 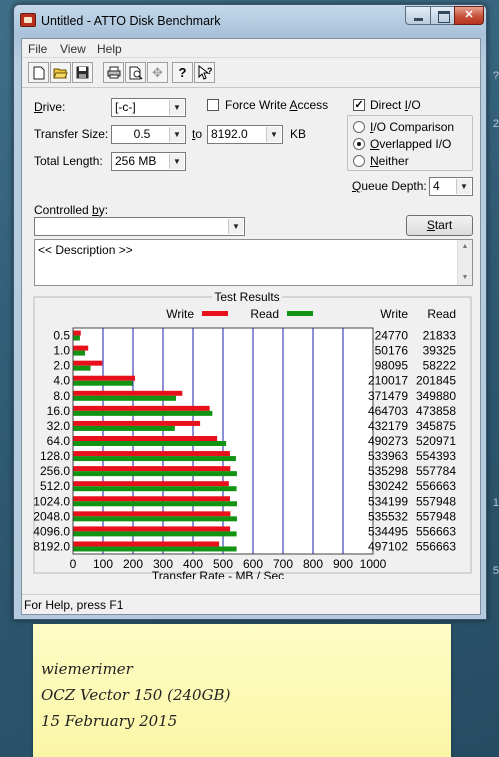 I want to click on write-value: 535298, so click(x=388, y=471).